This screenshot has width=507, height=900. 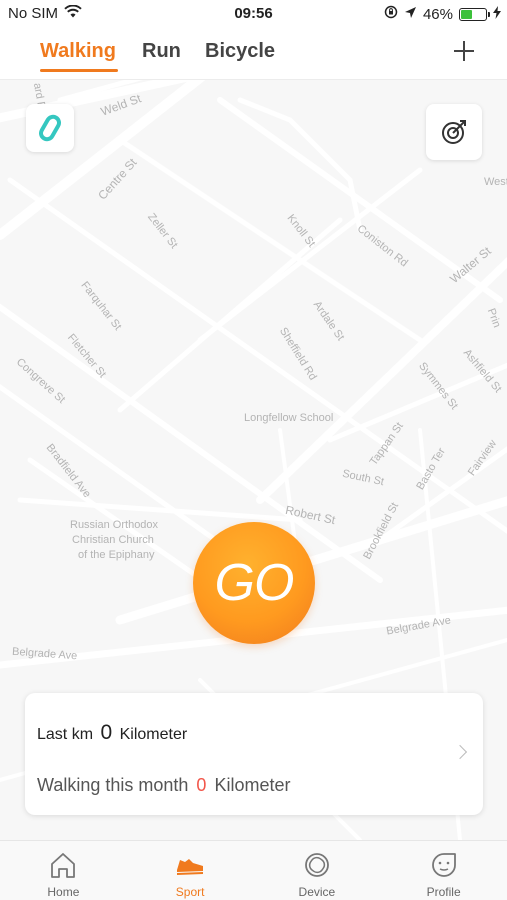 What do you see at coordinates (460, 752) in the screenshot?
I see `chevron-right-icon` at bounding box center [460, 752].